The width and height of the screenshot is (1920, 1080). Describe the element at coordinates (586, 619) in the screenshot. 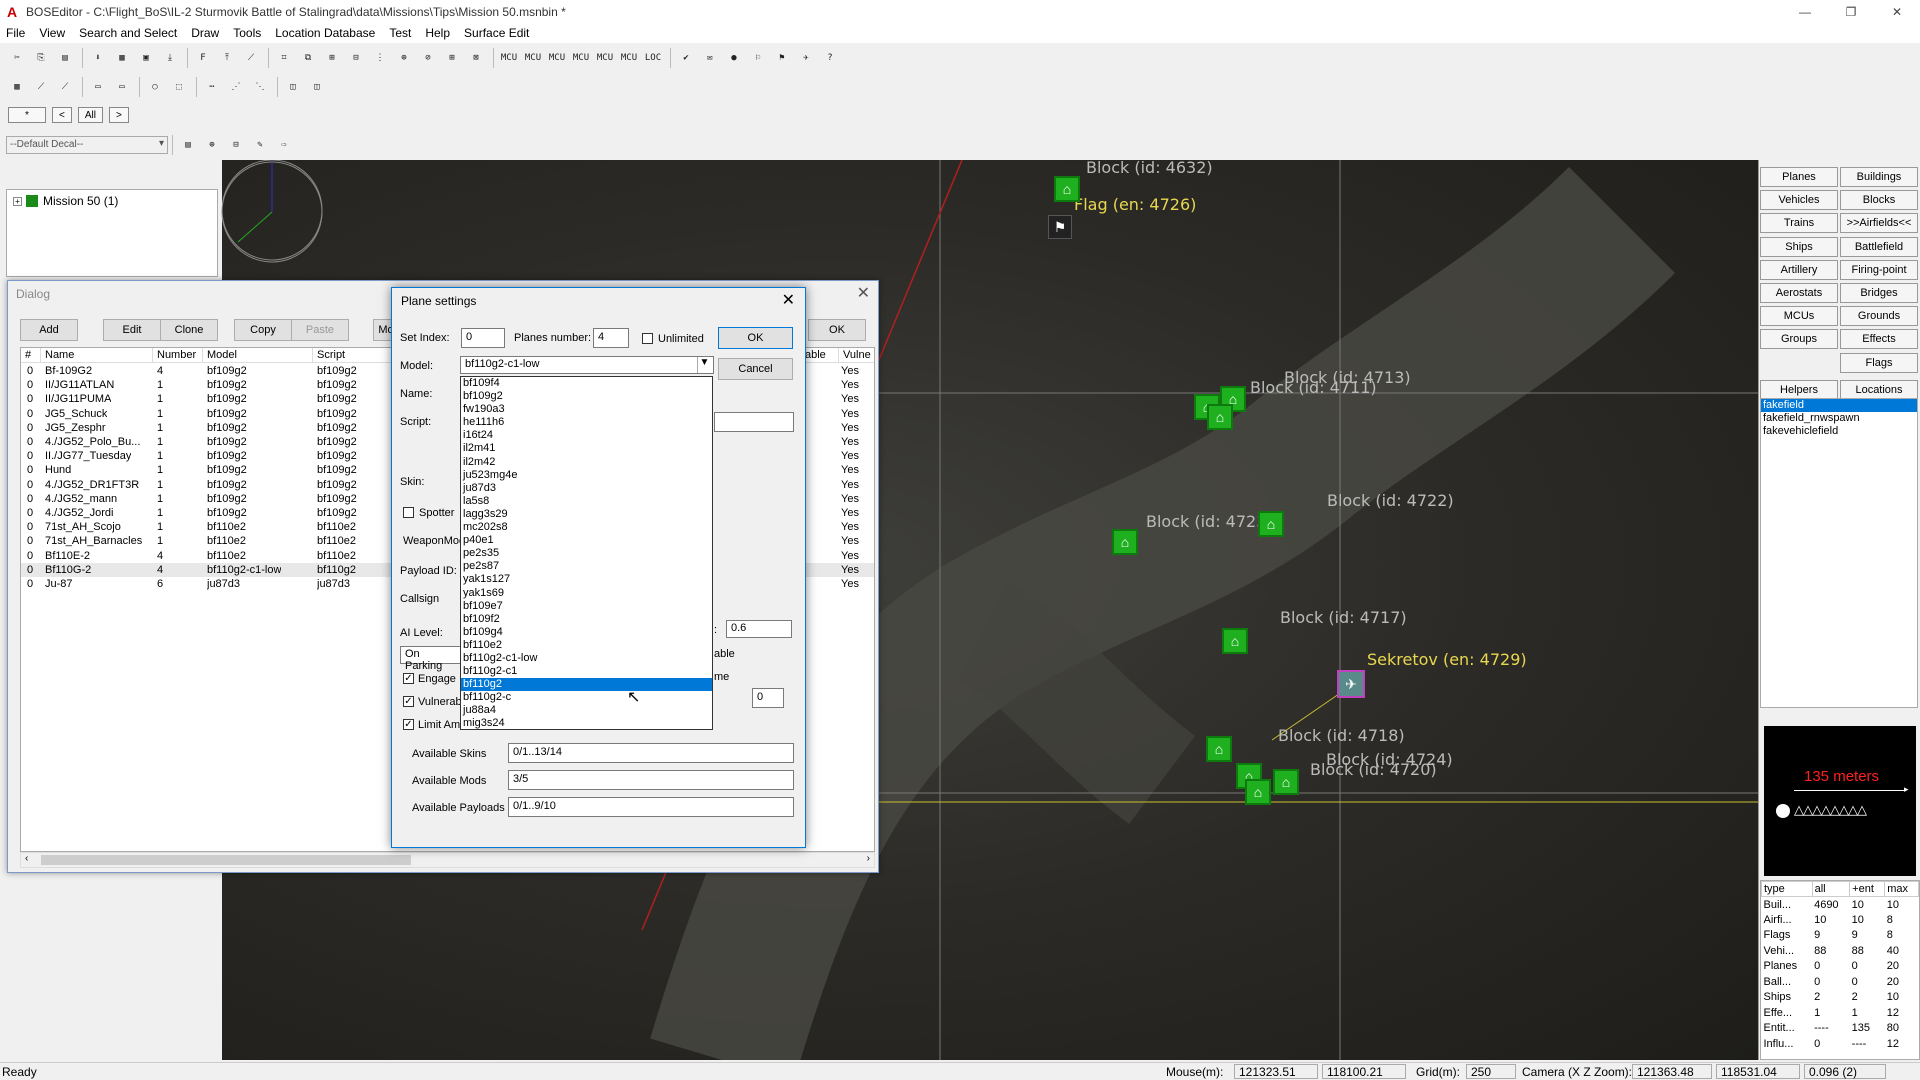

I see `dropdown-option: bf109f2` at that location.